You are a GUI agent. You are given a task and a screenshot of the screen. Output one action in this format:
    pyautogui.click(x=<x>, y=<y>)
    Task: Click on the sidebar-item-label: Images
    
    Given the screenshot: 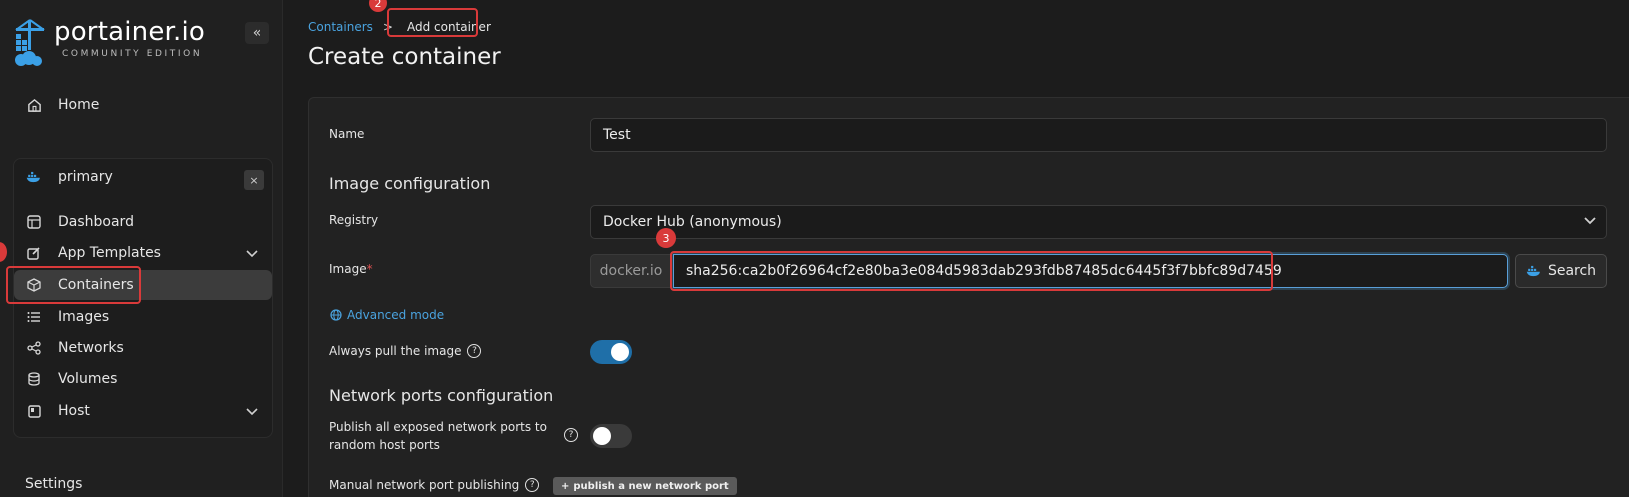 What is the action you would take?
    pyautogui.click(x=84, y=317)
    